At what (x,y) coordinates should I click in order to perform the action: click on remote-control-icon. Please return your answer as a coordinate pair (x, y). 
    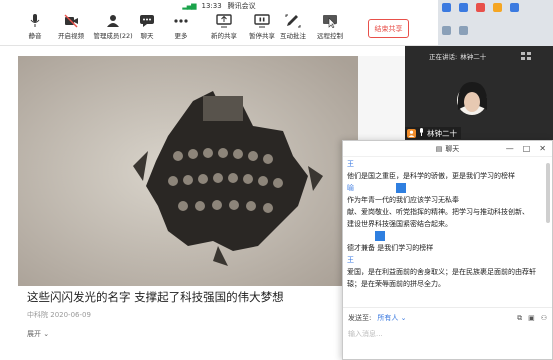
    Looking at the image, I should click on (330, 21).